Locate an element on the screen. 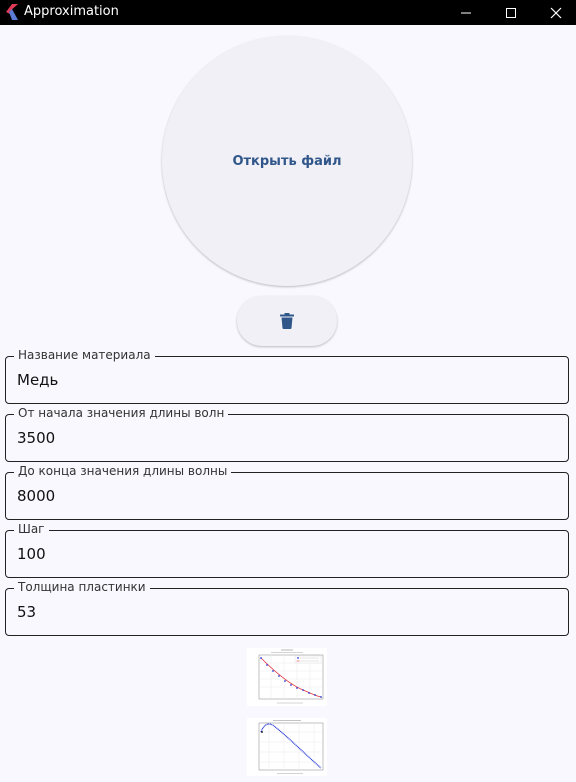 This screenshot has height=782, width=576. step-value: 100 is located at coordinates (31, 554).